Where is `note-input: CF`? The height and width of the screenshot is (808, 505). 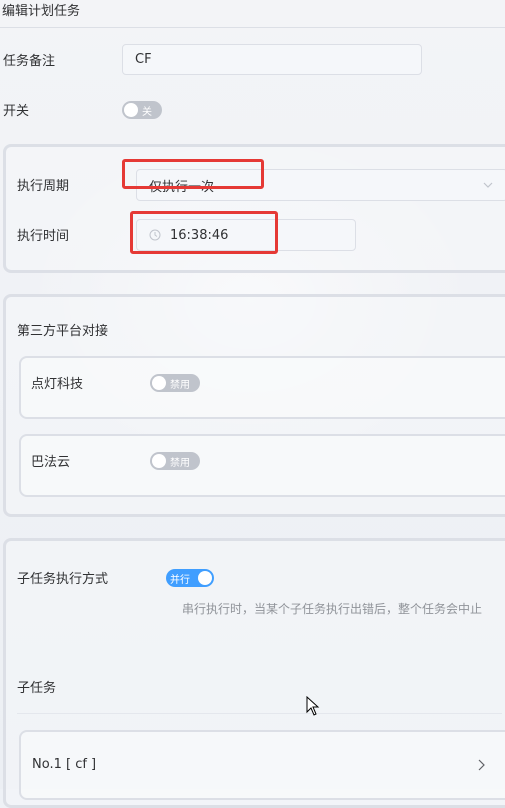 note-input: CF is located at coordinates (272, 59).